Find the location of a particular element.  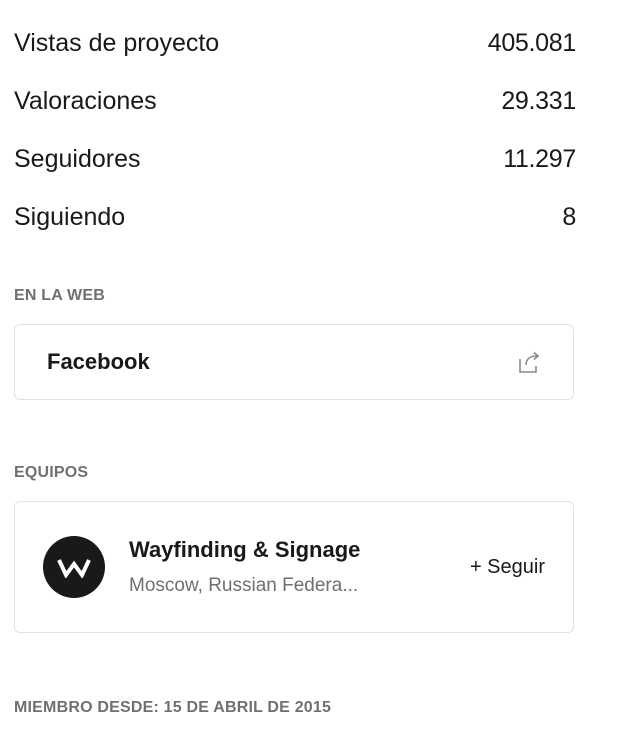

member-since: MIEMBRO DESDE: 15 DE ABRIL DE 2015 is located at coordinates (173, 707).